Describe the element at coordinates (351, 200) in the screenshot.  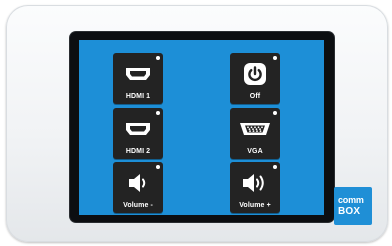
I see `logo-text-line1: comm` at that location.